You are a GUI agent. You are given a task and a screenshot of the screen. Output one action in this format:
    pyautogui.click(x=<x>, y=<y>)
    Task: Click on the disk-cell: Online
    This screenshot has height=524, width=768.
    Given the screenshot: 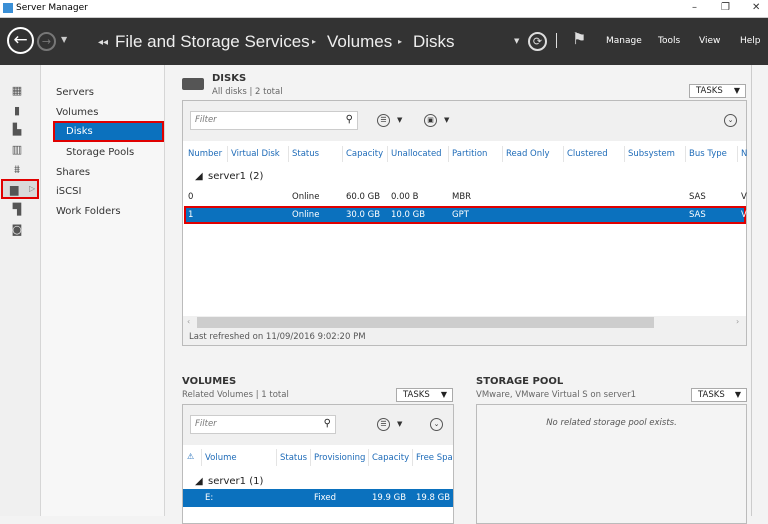 What is the action you would take?
    pyautogui.click(x=306, y=197)
    